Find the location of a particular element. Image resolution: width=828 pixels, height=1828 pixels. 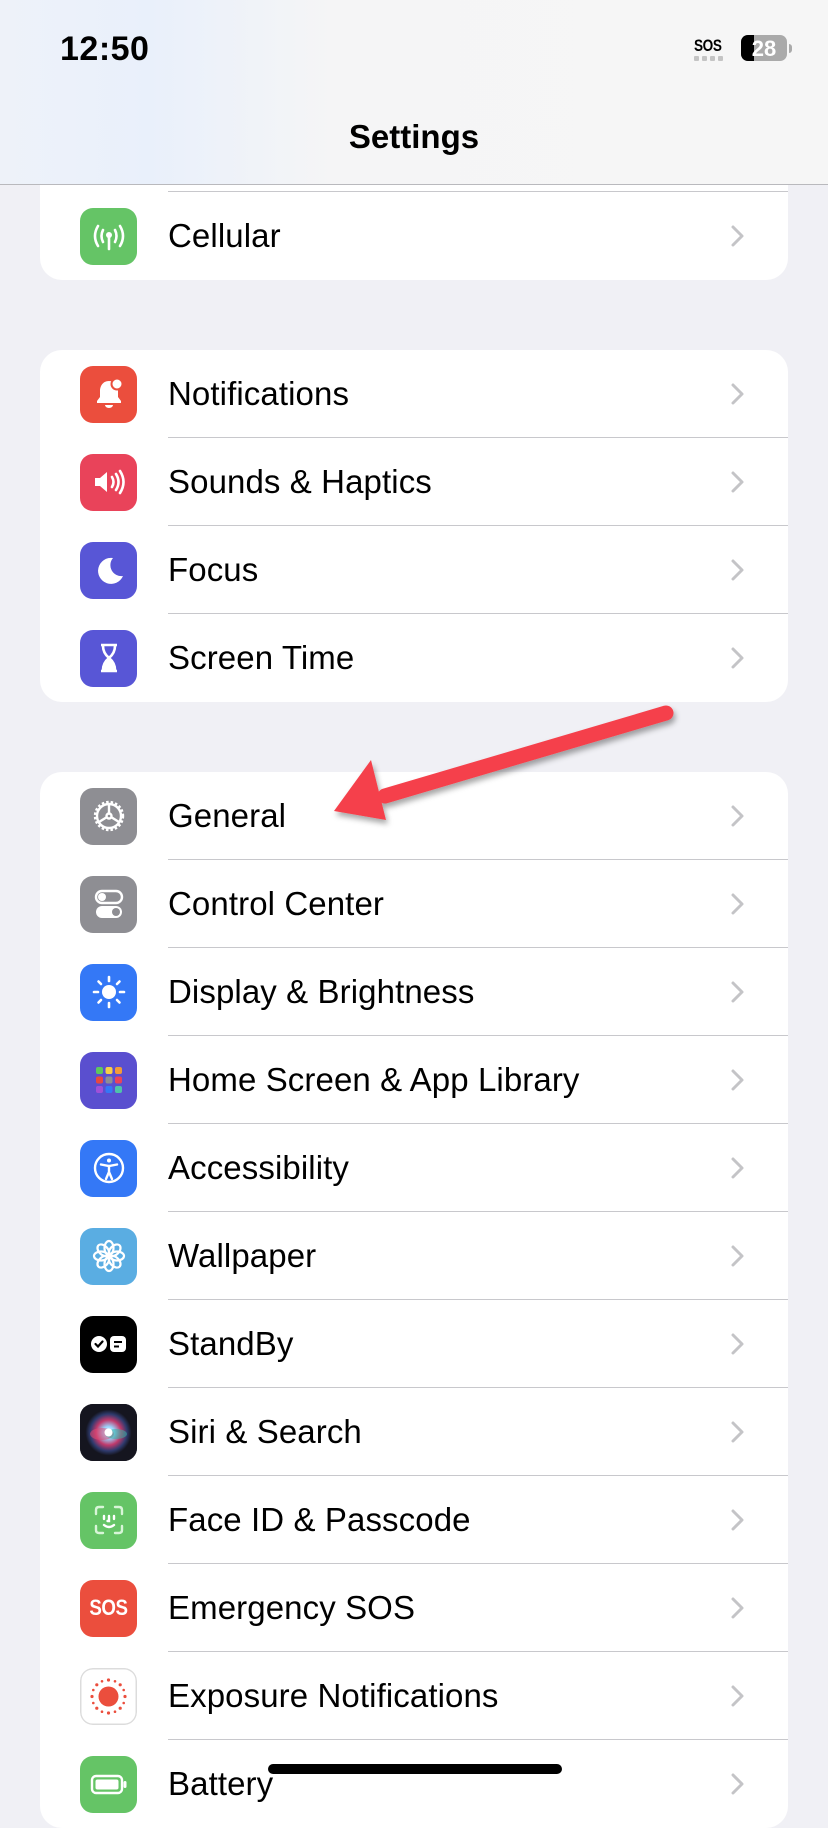

home-indicator is located at coordinates (415, 1769).